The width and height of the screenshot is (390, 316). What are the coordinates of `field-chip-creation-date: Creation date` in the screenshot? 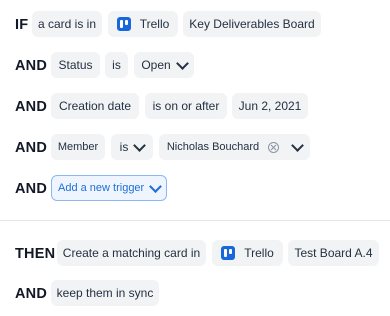 It's located at (95, 106).